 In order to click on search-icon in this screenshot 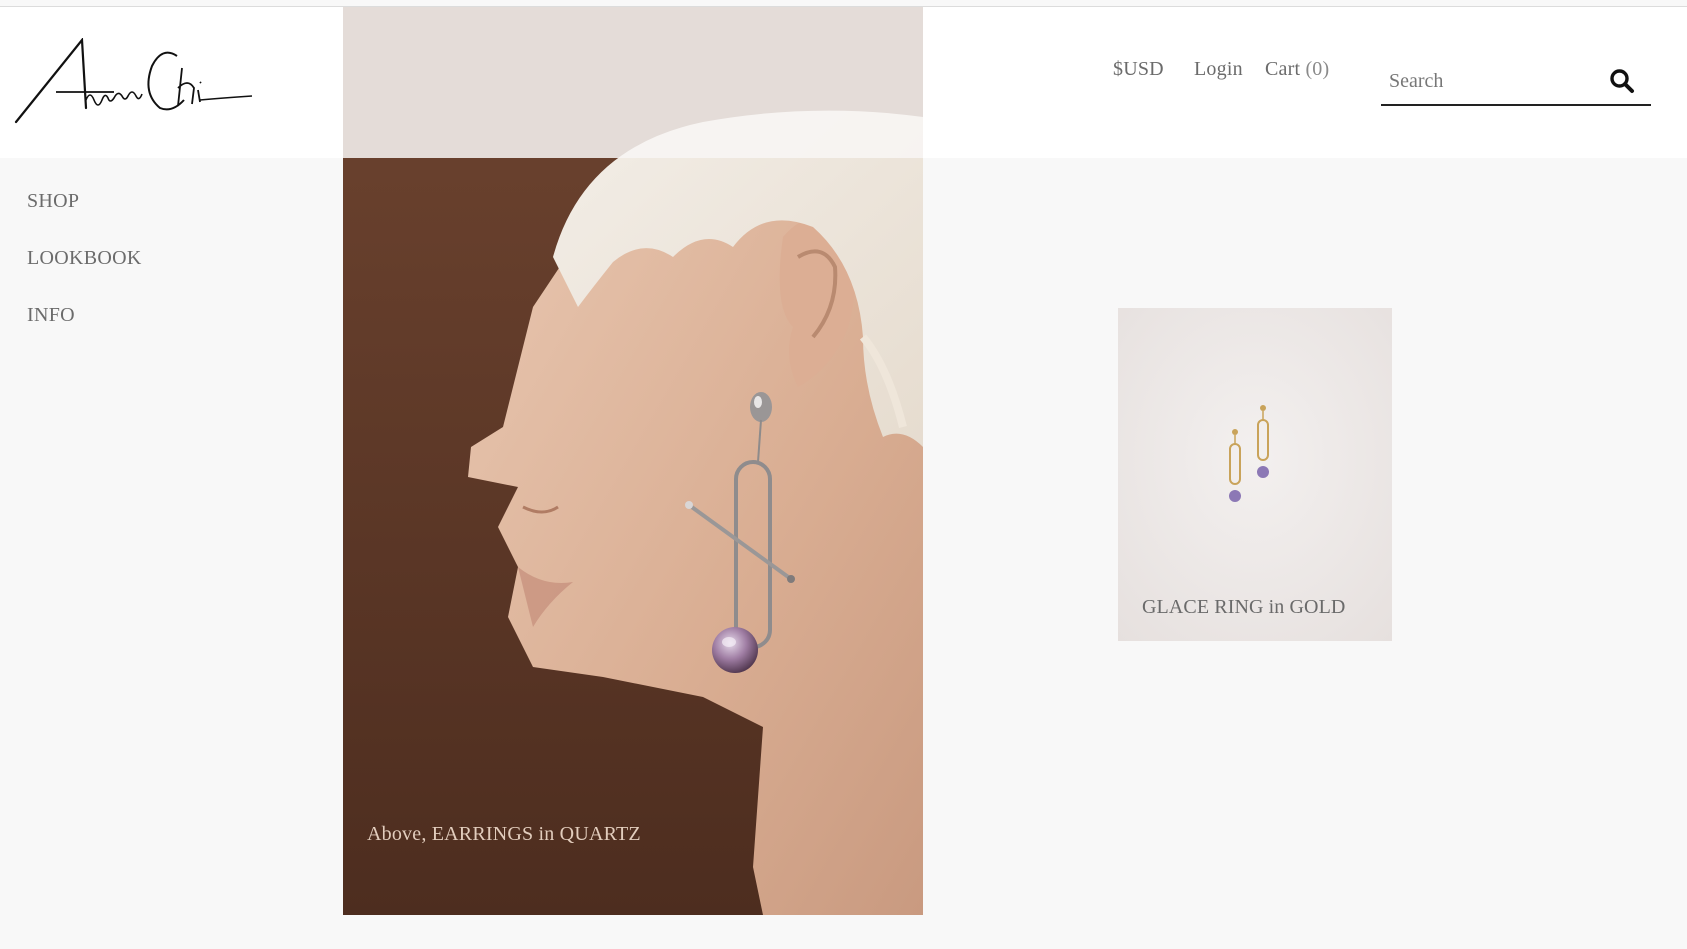, I will do `click(1622, 81)`.